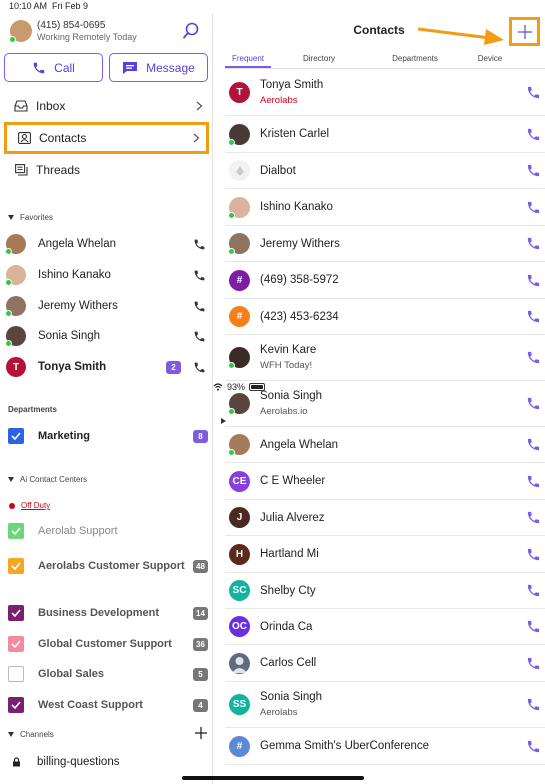 The image size is (545, 784). Describe the element at coordinates (385, 554) in the screenshot. I see `contact-row: H Hartland Mi` at that location.